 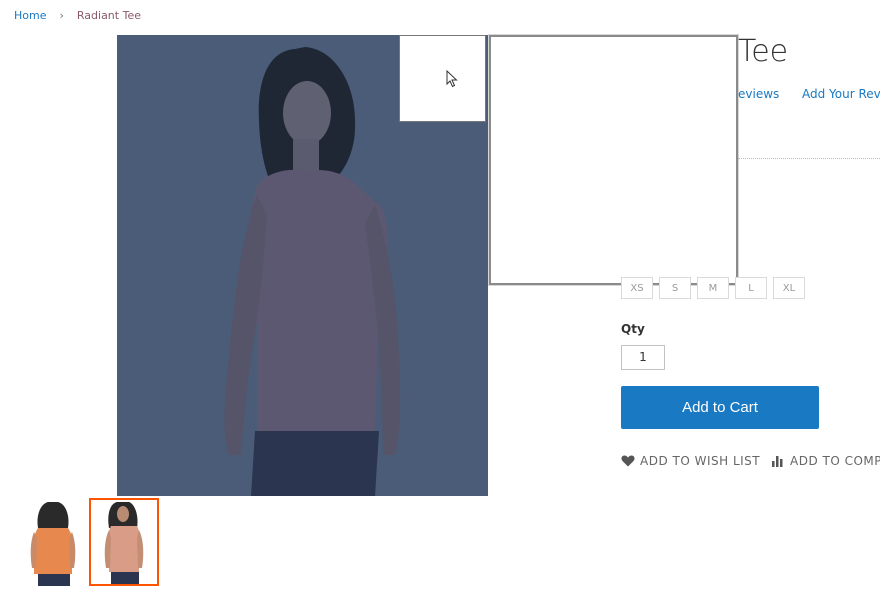 I want to click on info-divider, so click(x=809, y=158).